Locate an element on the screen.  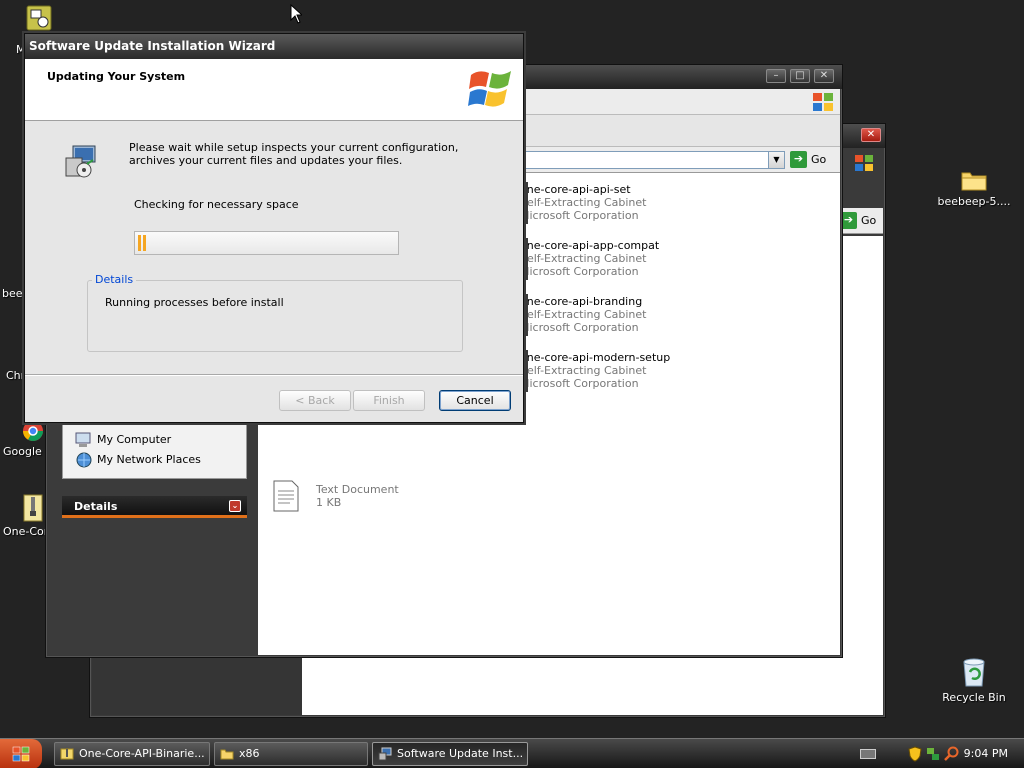
progress-fill is located at coordinates (142, 243).